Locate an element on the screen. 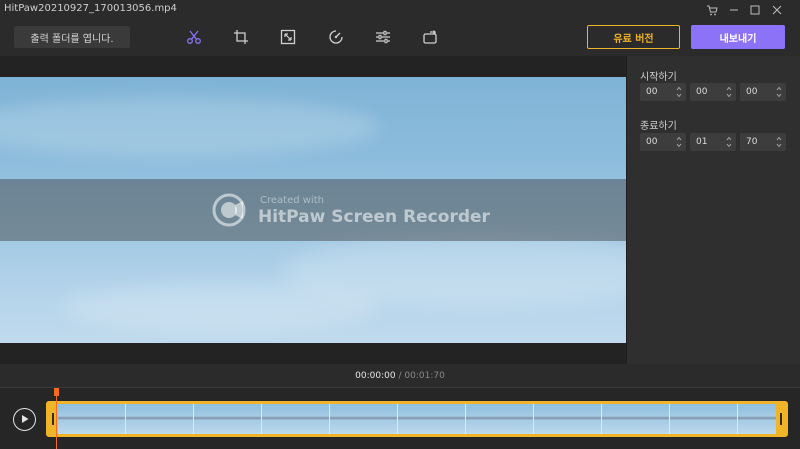 This screenshot has width=800, height=449. play-button is located at coordinates (24, 419).